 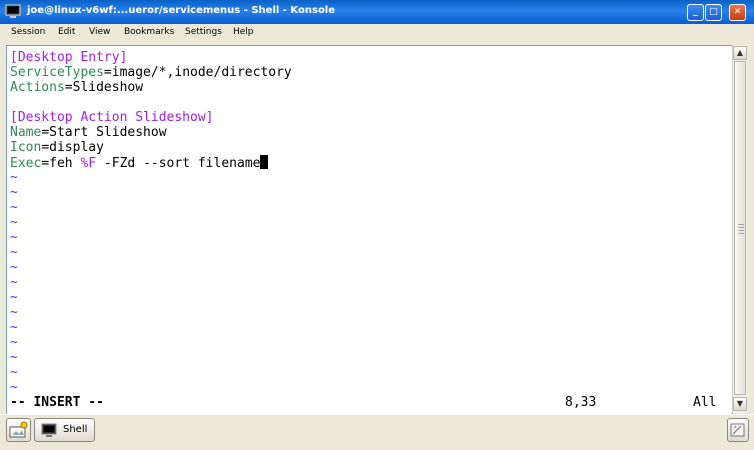 I want to click on terminal-icon, so click(x=49, y=432).